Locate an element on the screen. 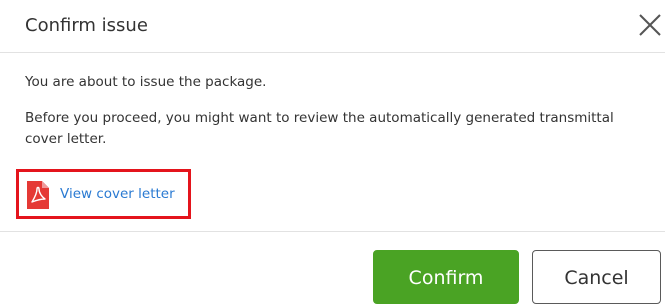  cancel-button: Cancel is located at coordinates (596, 277).